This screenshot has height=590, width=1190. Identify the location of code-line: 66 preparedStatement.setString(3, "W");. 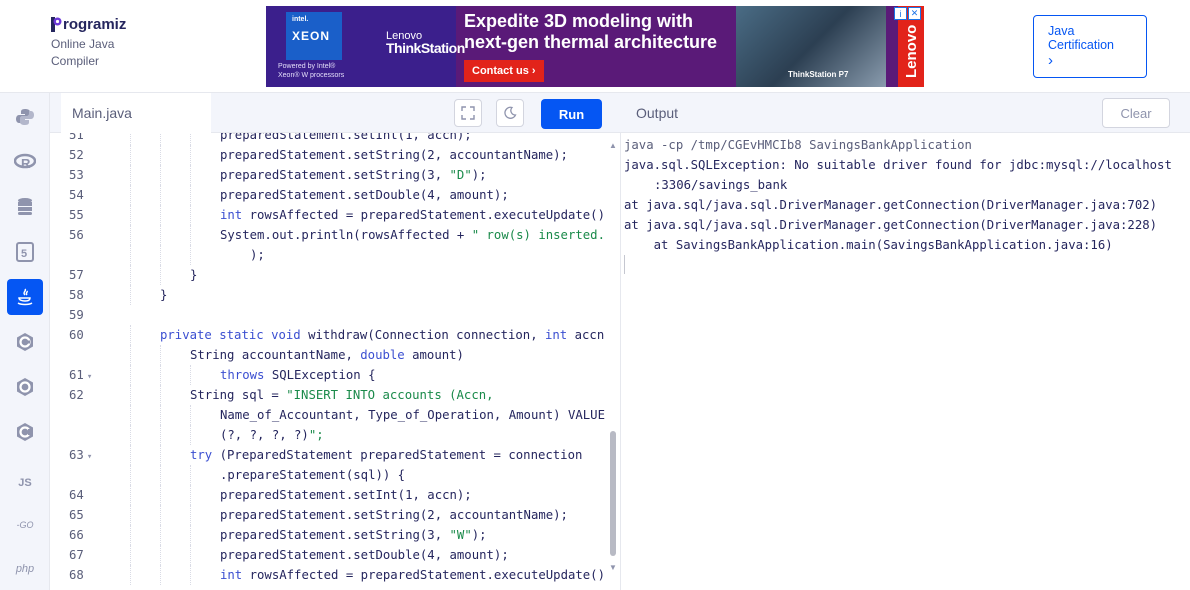
(327, 535).